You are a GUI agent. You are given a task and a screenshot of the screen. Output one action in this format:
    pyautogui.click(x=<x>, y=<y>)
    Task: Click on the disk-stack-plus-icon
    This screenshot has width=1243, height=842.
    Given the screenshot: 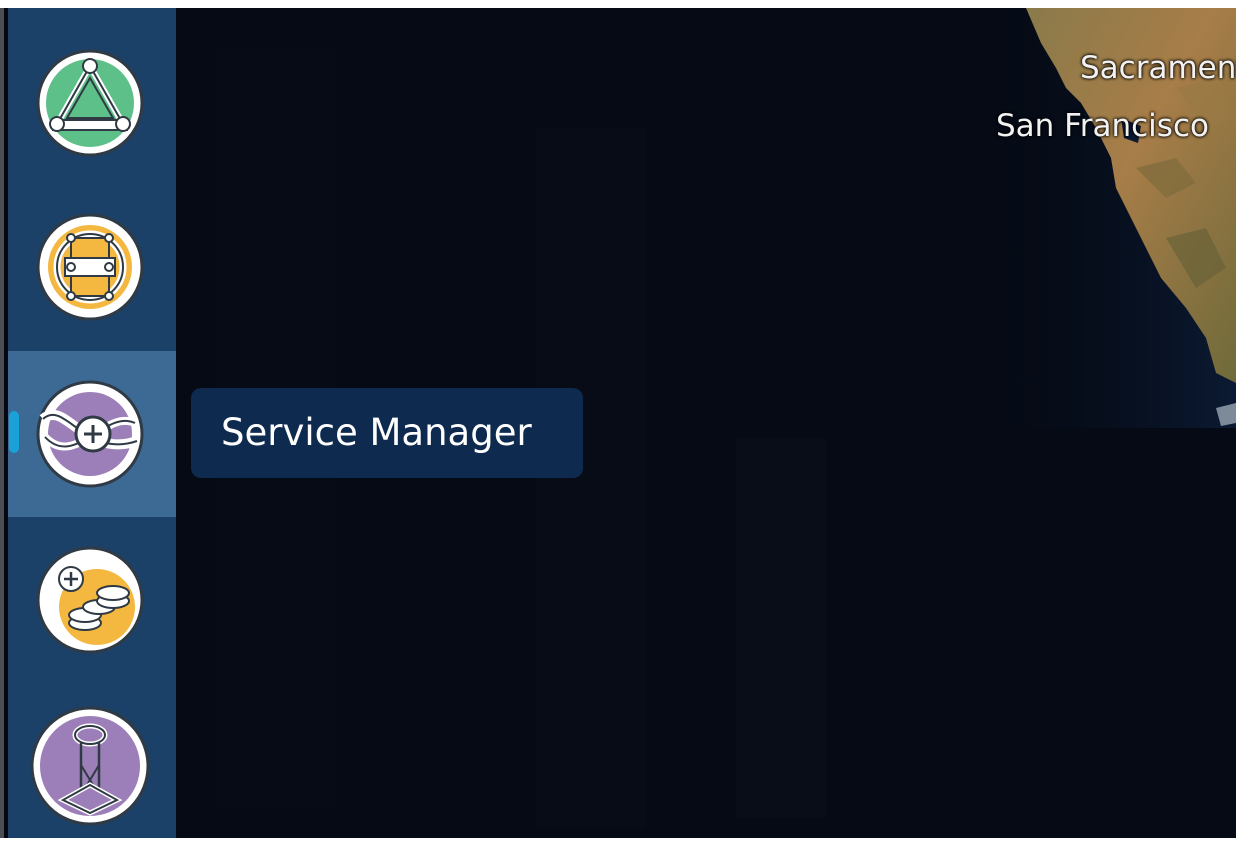 What is the action you would take?
    pyautogui.click(x=90, y=600)
    